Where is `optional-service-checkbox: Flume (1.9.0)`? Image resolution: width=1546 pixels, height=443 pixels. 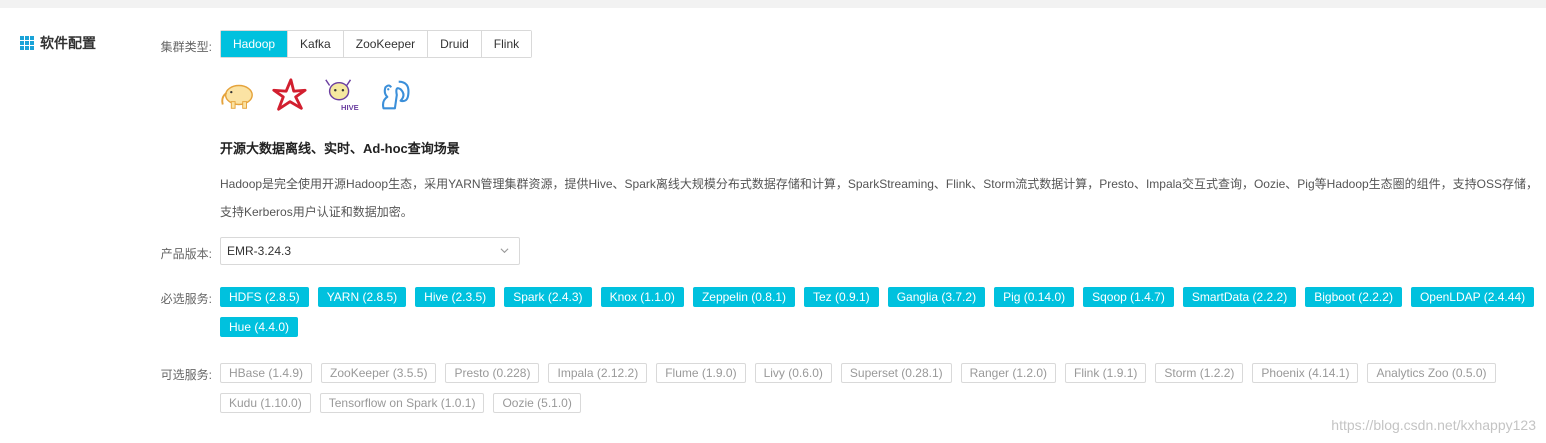 optional-service-checkbox: Flume (1.9.0) is located at coordinates (701, 373).